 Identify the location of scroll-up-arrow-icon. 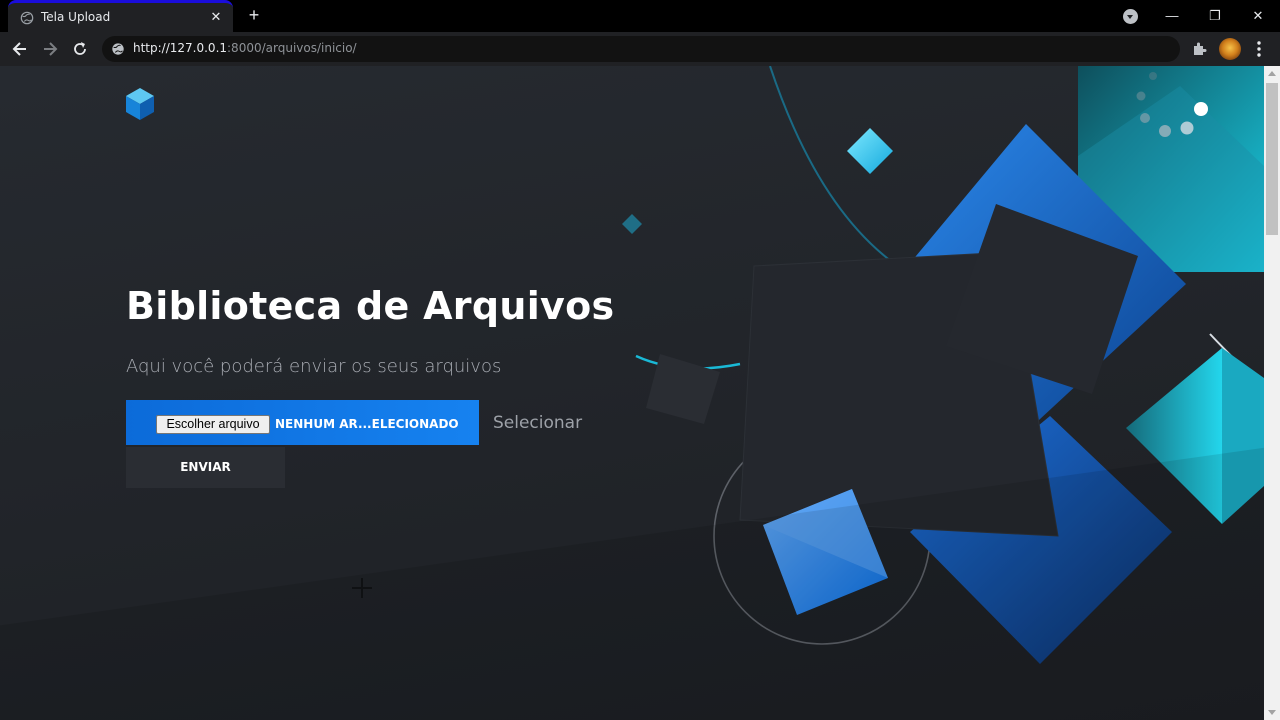
(1272, 73).